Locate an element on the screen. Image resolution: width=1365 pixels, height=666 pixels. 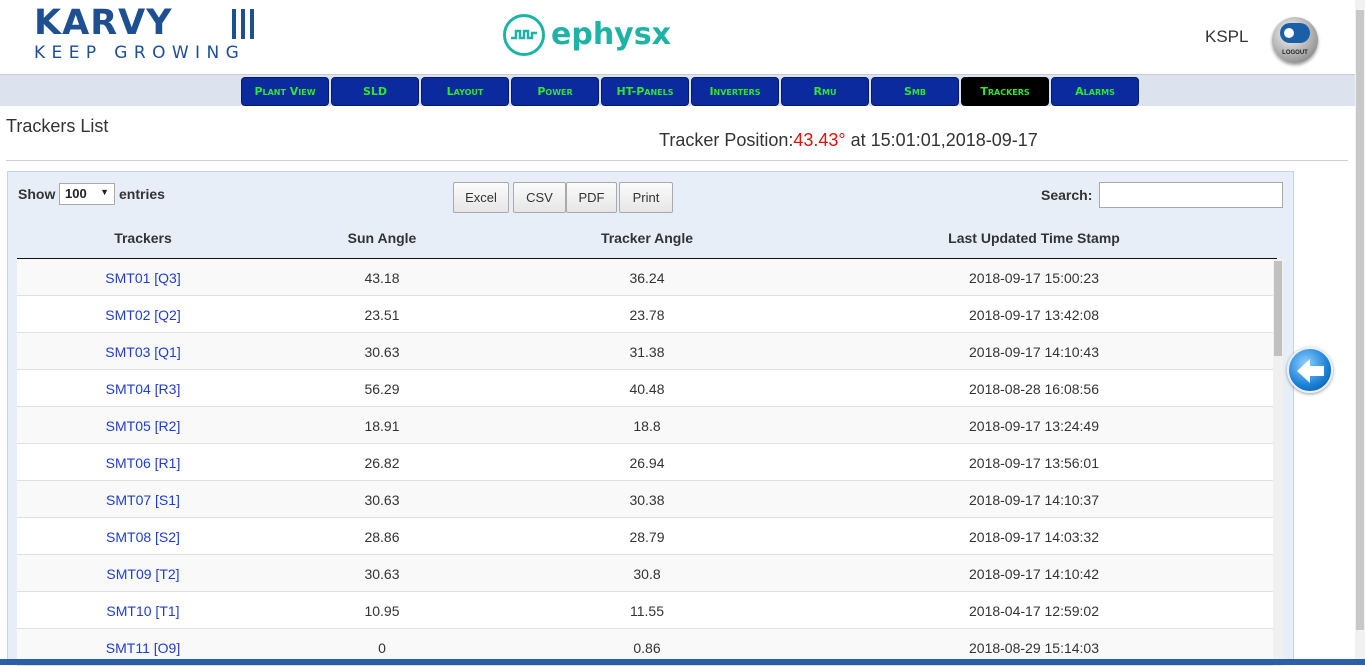
page-size-select: 100 ▼ is located at coordinates (87, 194).